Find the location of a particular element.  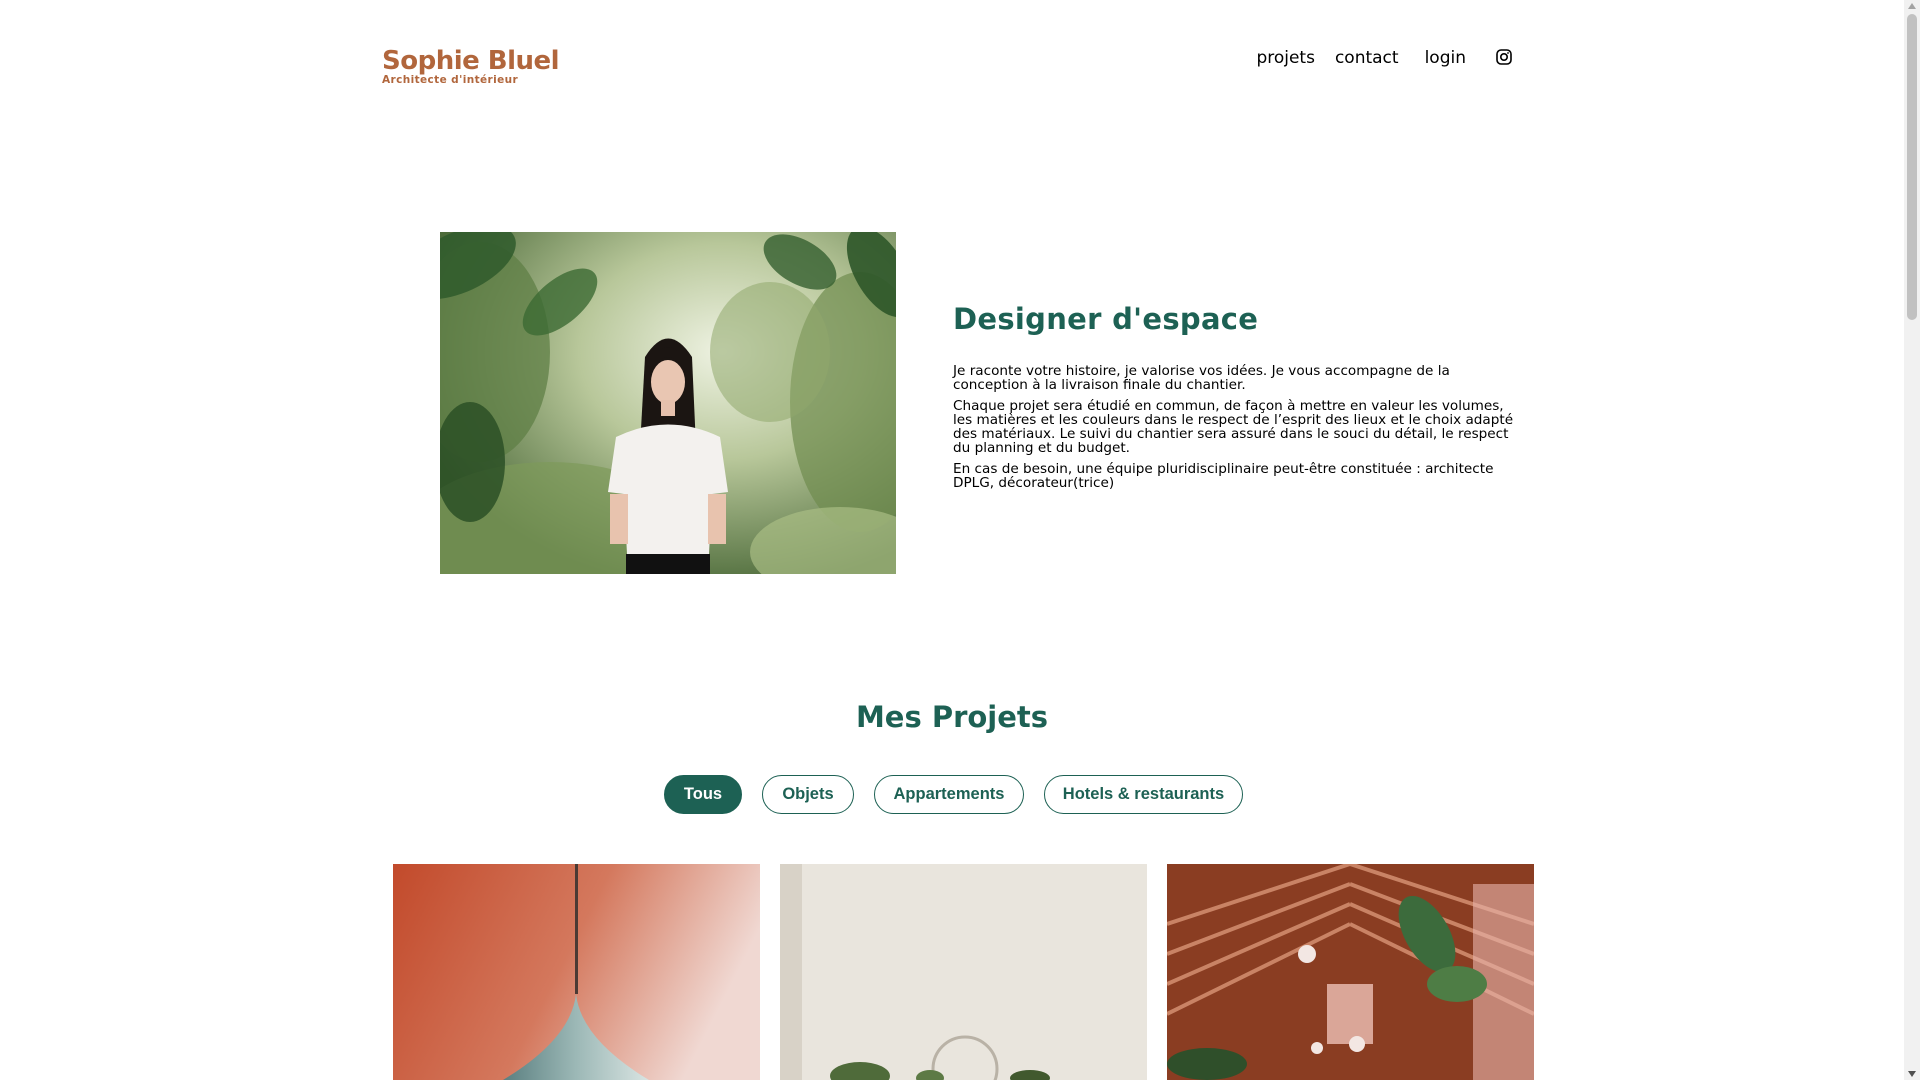

instagram-icon is located at coordinates (1504, 57).